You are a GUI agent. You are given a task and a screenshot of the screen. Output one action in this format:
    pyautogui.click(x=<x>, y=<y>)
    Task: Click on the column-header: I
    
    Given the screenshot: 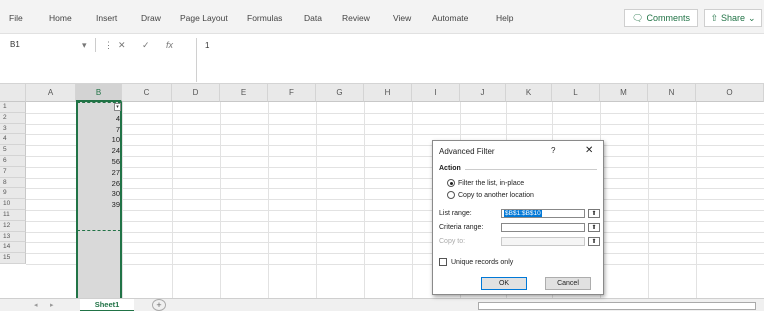 What is the action you would take?
    pyautogui.click(x=436, y=93)
    